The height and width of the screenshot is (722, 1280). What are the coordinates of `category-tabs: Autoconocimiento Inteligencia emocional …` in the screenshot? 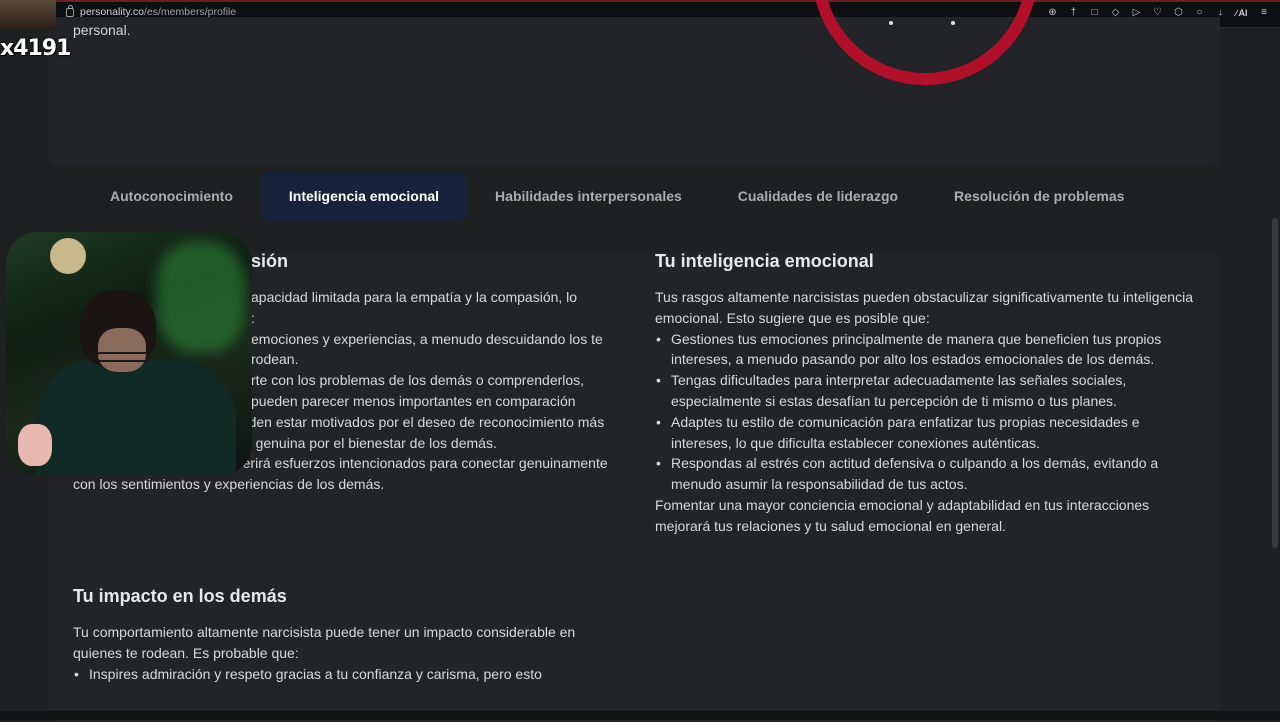 It's located at (617, 196).